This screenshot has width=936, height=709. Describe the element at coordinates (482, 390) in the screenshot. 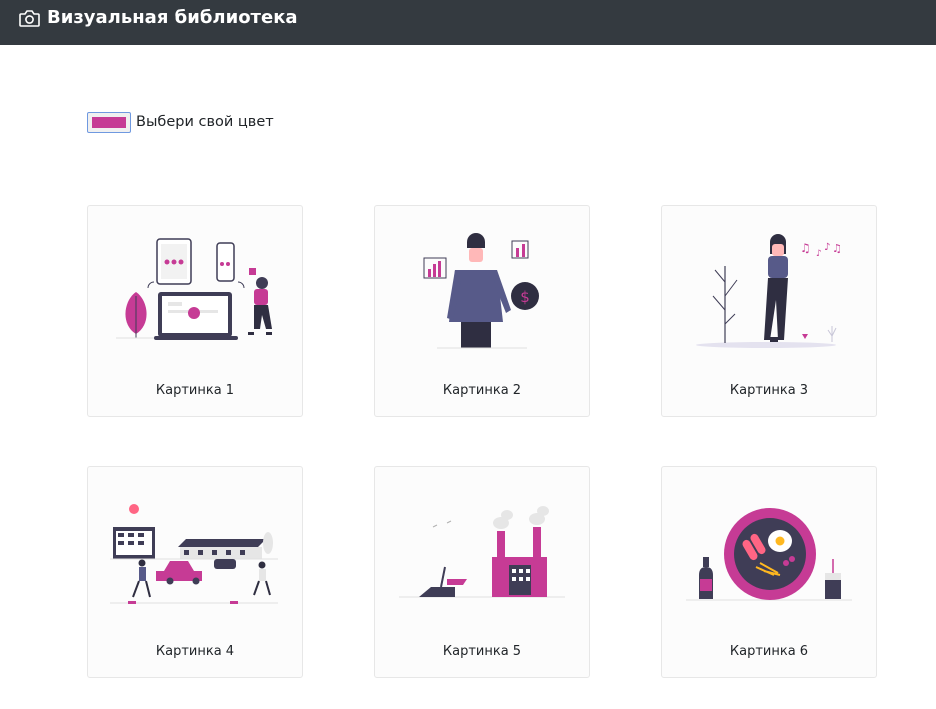

I see `card-caption: Картинка 2` at that location.